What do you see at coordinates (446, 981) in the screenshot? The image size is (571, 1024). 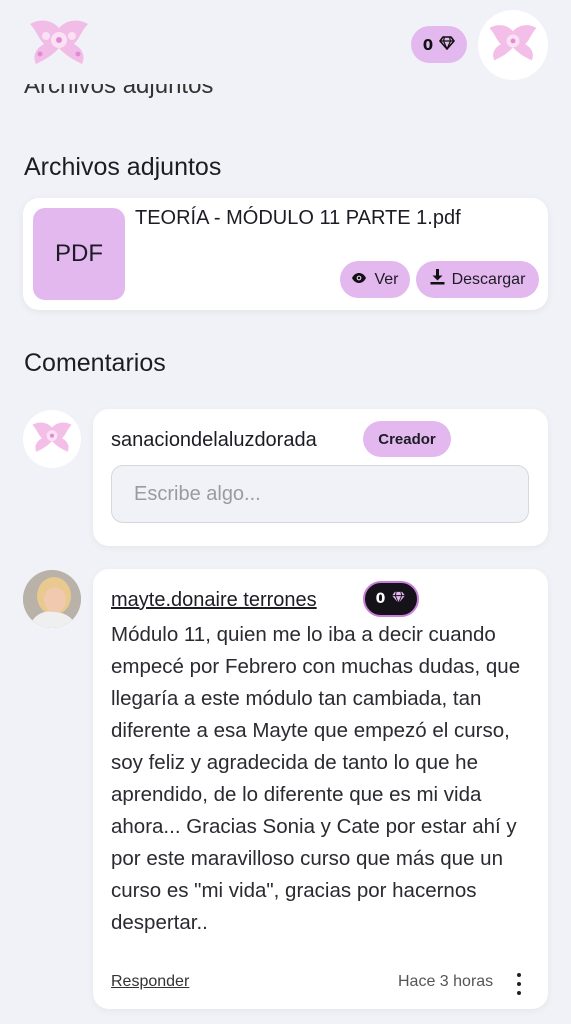 I see `comment-timestamp: Hace 3 horas` at bounding box center [446, 981].